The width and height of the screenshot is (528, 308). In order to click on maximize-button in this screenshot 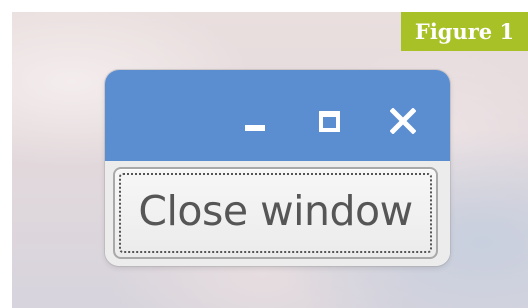, I will do `click(329, 116)`.